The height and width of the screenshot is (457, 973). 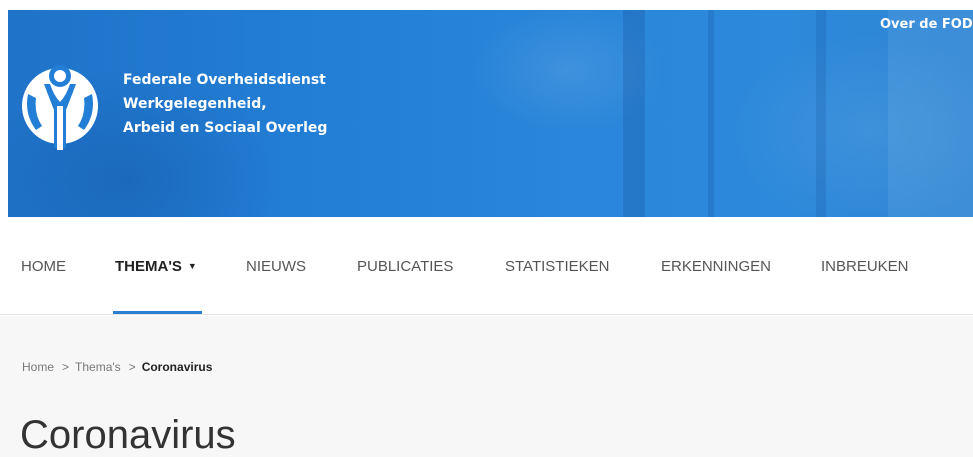 What do you see at coordinates (192, 266) in the screenshot?
I see `caret-down-icon: ▼` at bounding box center [192, 266].